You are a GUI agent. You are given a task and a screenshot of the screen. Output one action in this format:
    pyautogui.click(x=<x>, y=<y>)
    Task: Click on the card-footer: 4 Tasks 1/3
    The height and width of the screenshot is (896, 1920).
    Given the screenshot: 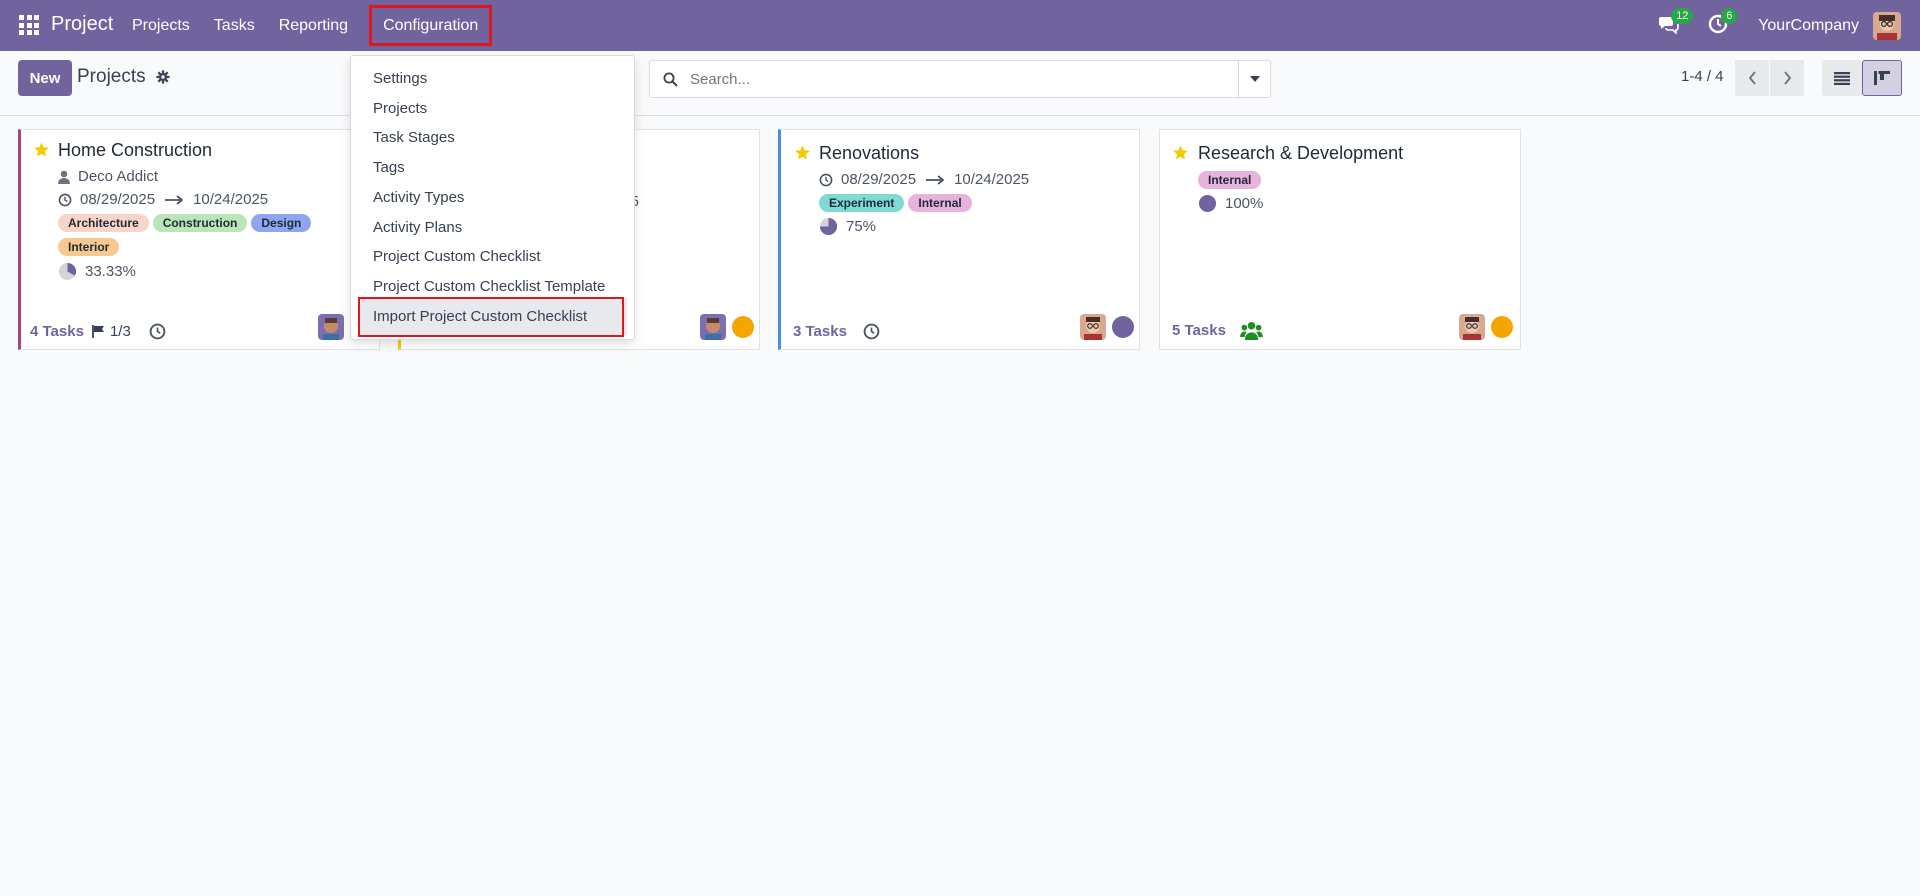 What is the action you would take?
    pyautogui.click(x=98, y=331)
    